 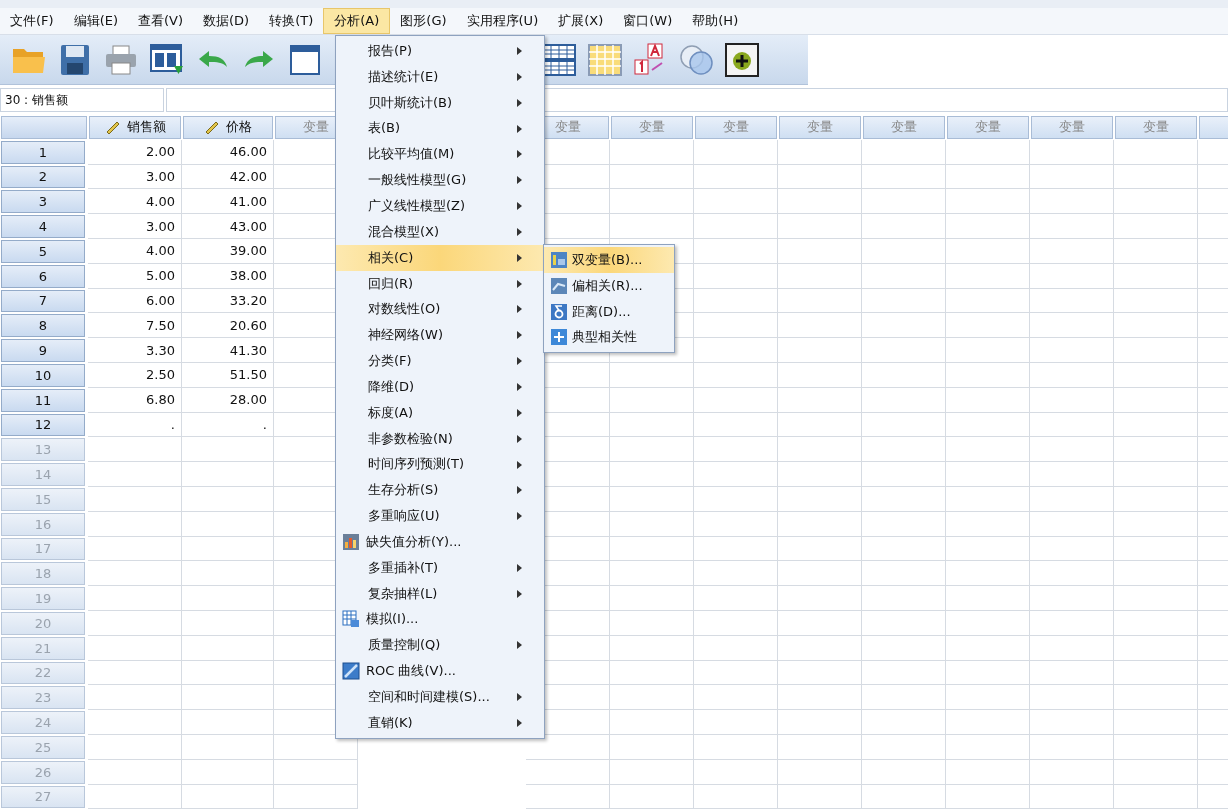 What do you see at coordinates (228, 177) in the screenshot?
I see `table-cell: 42.00` at bounding box center [228, 177].